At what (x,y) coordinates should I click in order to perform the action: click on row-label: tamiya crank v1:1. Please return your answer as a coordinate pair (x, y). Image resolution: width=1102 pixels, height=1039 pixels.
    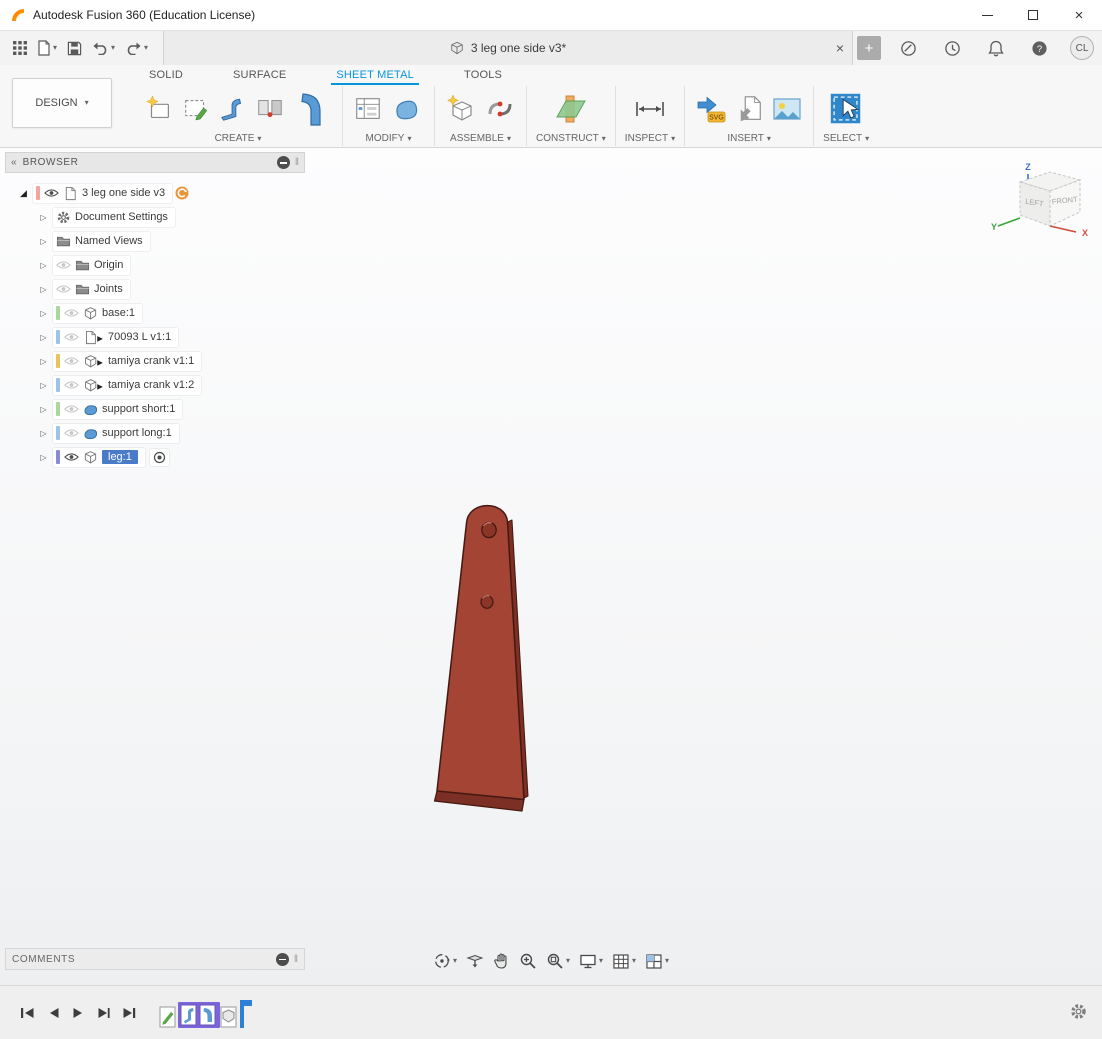
    Looking at the image, I should click on (151, 361).